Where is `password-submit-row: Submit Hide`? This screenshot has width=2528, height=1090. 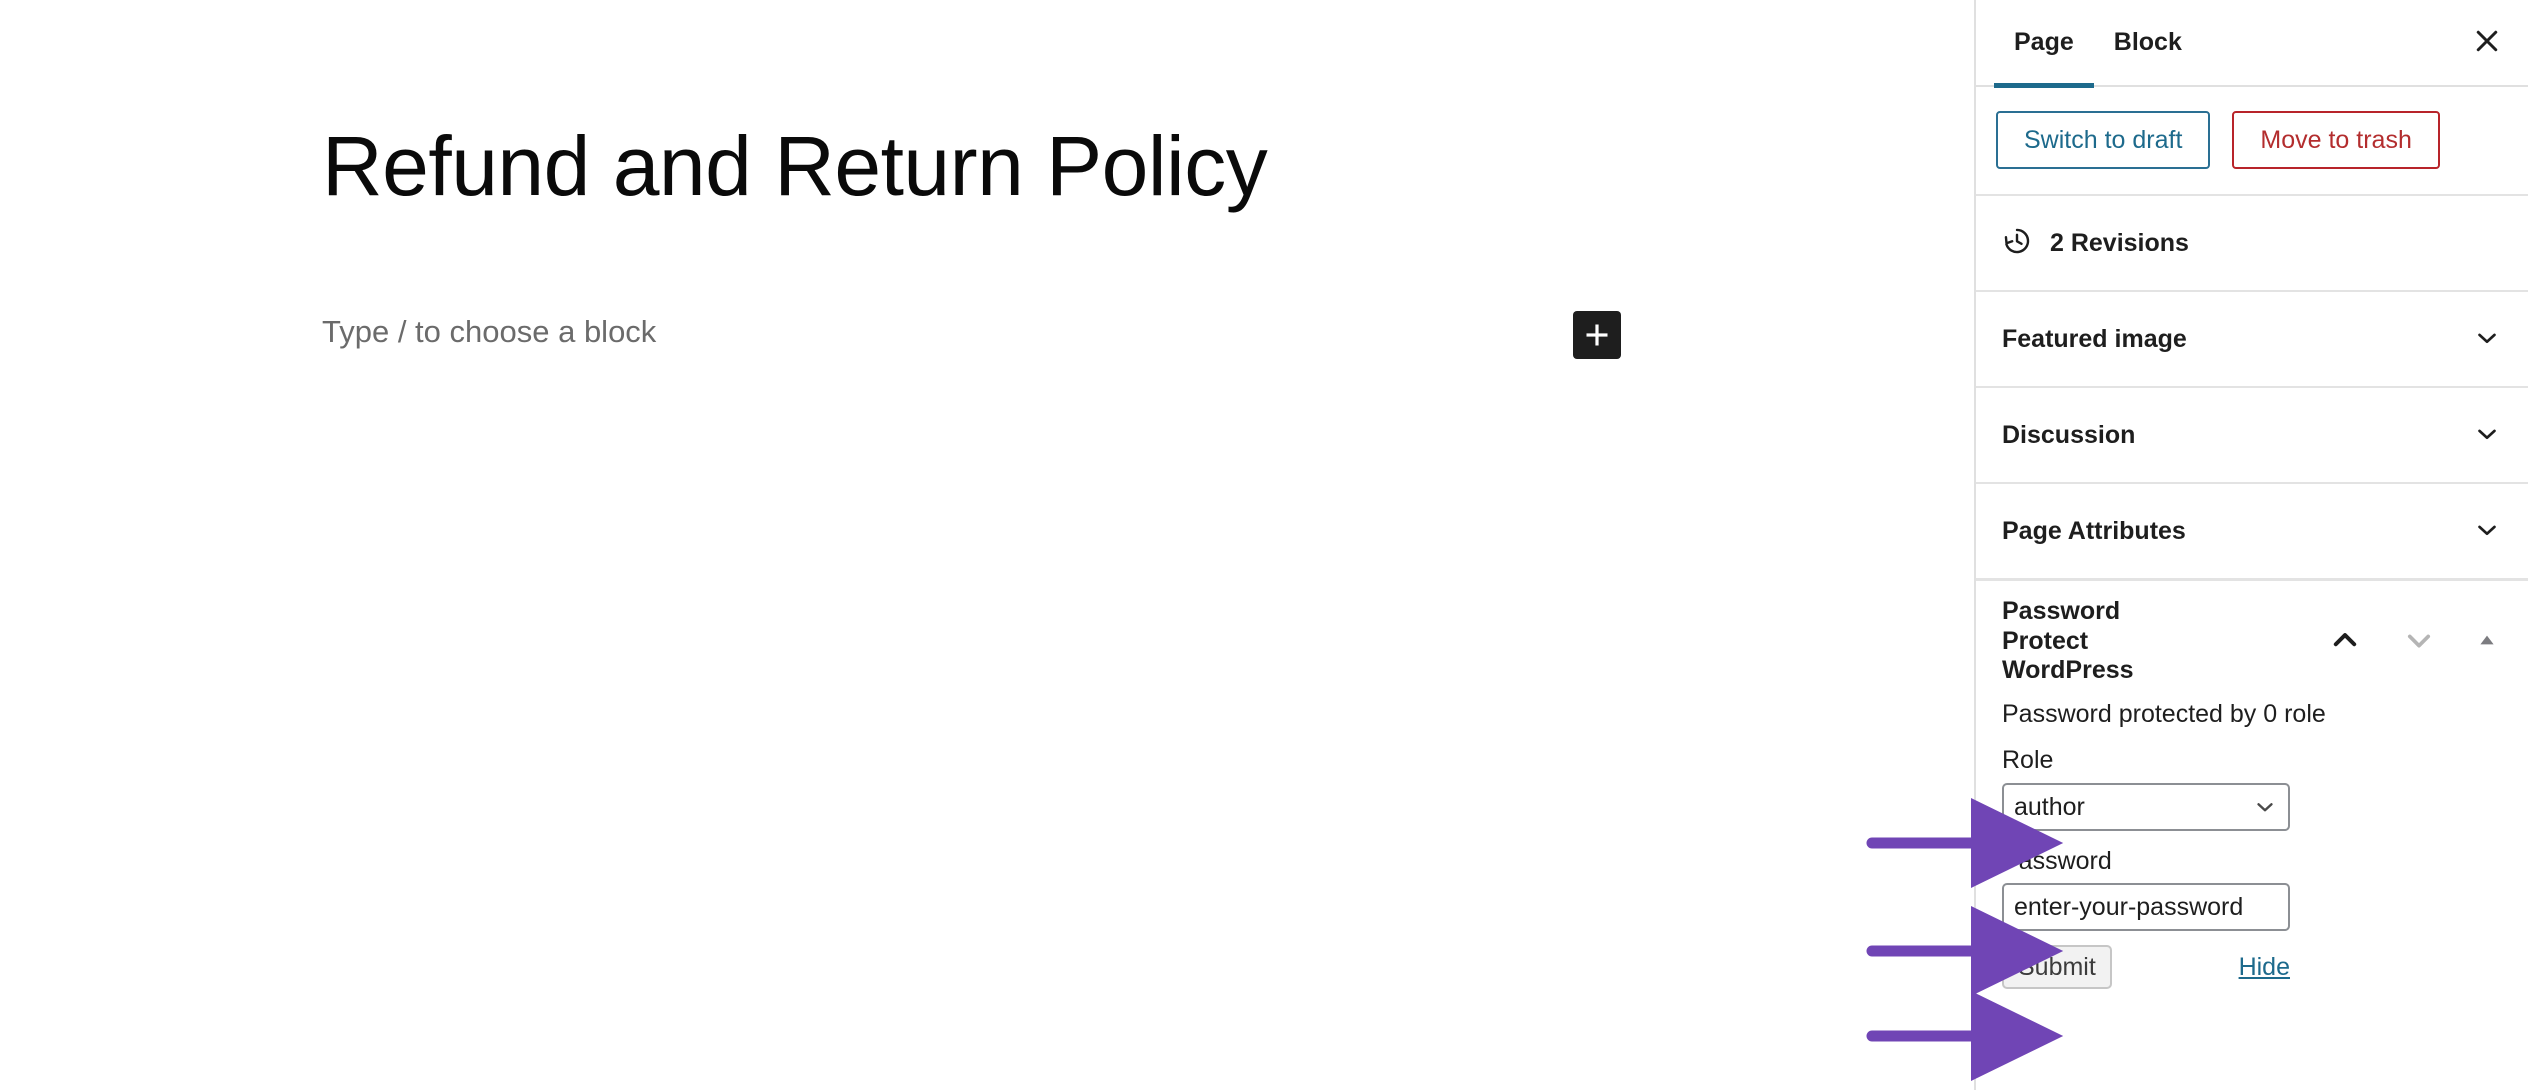
password-submit-row: Submit Hide is located at coordinates (2146, 967).